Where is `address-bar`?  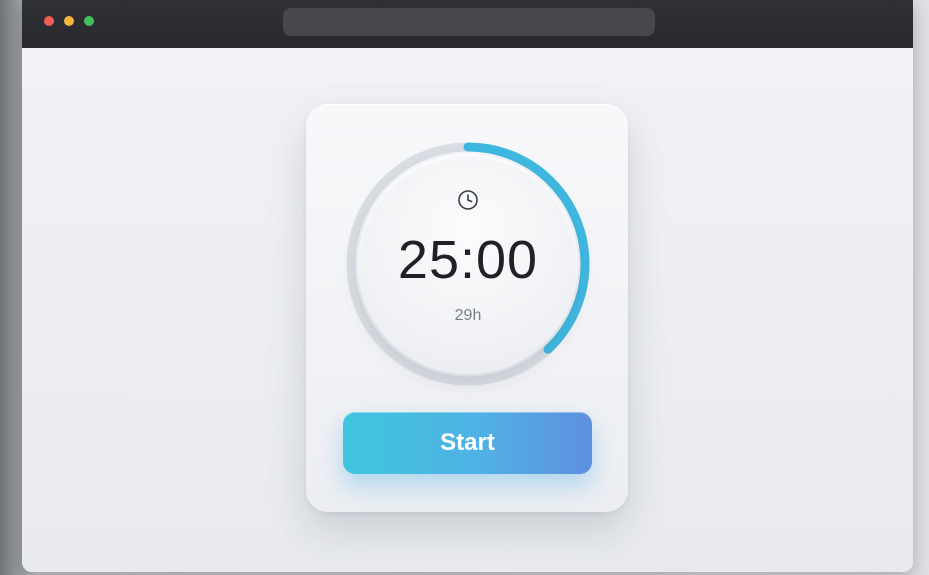
address-bar is located at coordinates (469, 22).